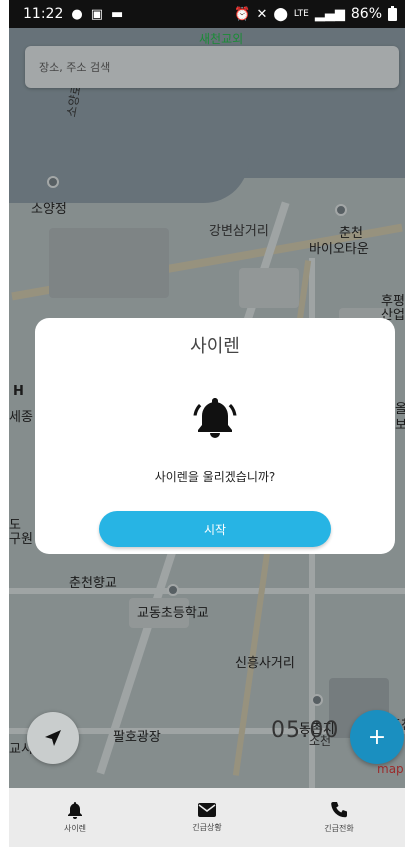 The image size is (413, 847). What do you see at coordinates (207, 14) in the screenshot?
I see `status-bar: 11:22 ● ▣ ▬ ⏰ ✕ ⬤ LTE ▂▄▆ 86%` at bounding box center [207, 14].